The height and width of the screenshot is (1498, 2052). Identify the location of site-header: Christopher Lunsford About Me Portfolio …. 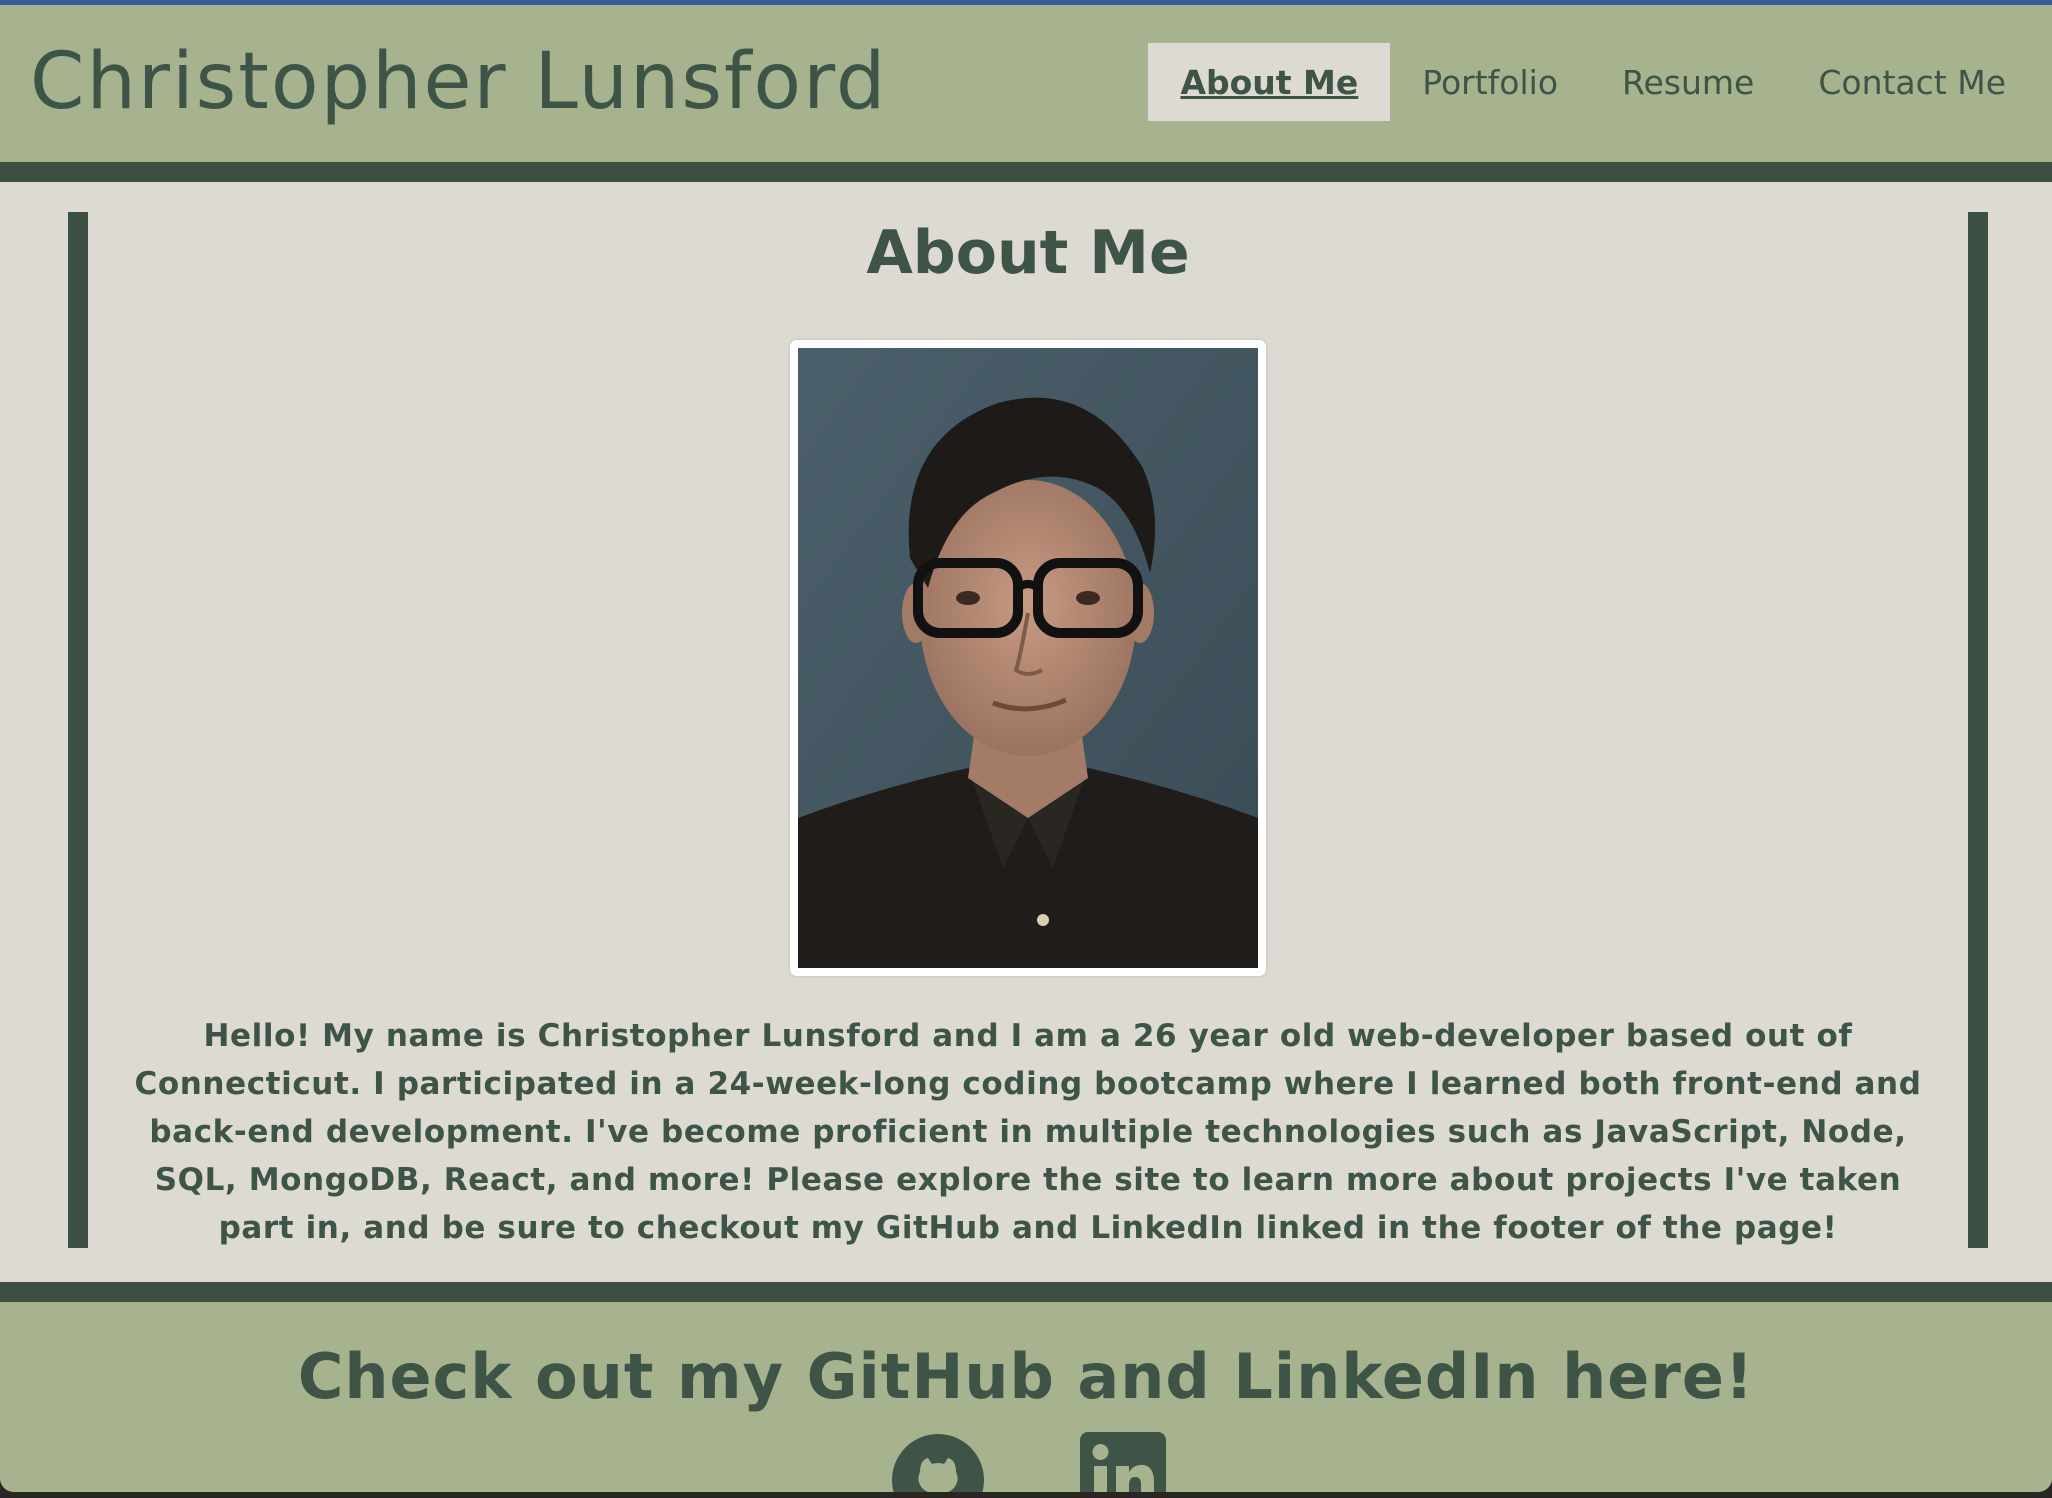
(1026, 83).